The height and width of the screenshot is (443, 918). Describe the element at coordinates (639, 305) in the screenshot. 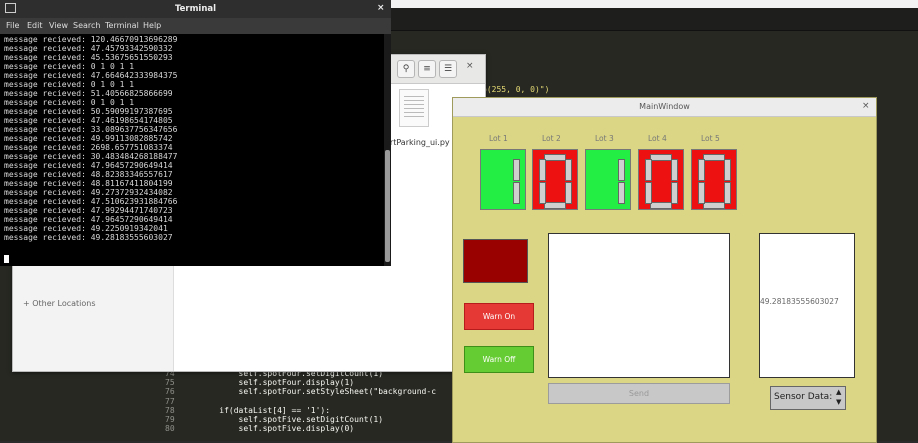

I see `message-textbox` at that location.